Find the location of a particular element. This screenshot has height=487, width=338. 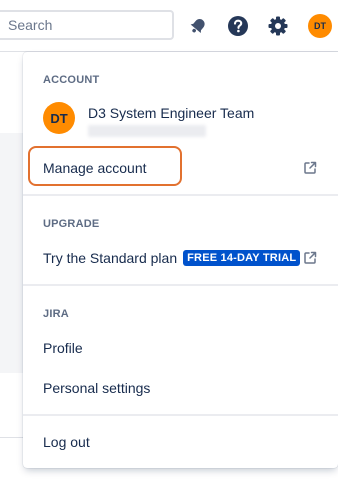

top-navigation-bar: DT is located at coordinates (169, 26).